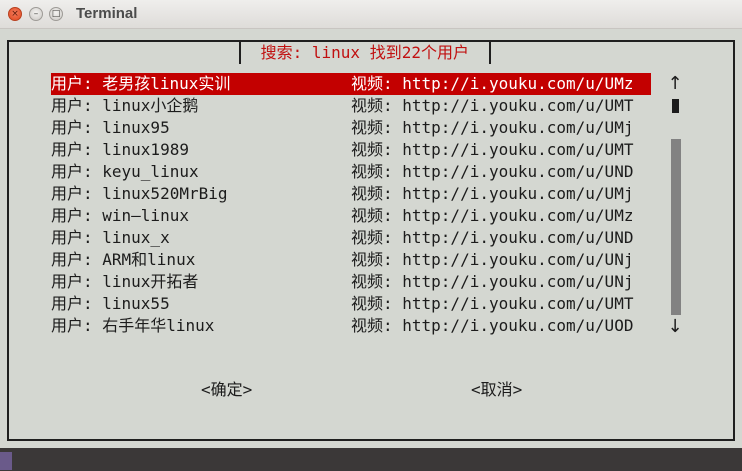 Image resolution: width=742 pixels, height=471 pixels. What do you see at coordinates (110, 303) in the screenshot?
I see `user-name: 用户: linux55` at bounding box center [110, 303].